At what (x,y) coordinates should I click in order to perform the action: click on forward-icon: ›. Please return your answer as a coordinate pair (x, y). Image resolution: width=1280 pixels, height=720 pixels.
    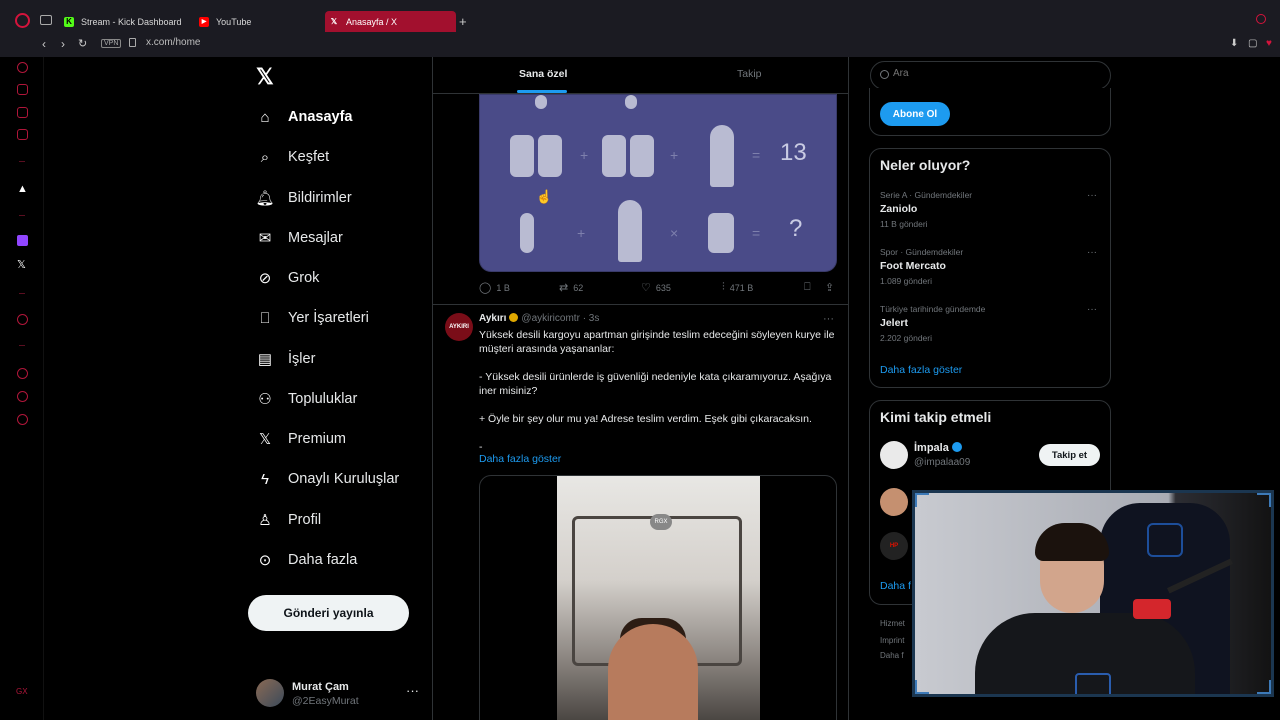
    Looking at the image, I should click on (63, 44).